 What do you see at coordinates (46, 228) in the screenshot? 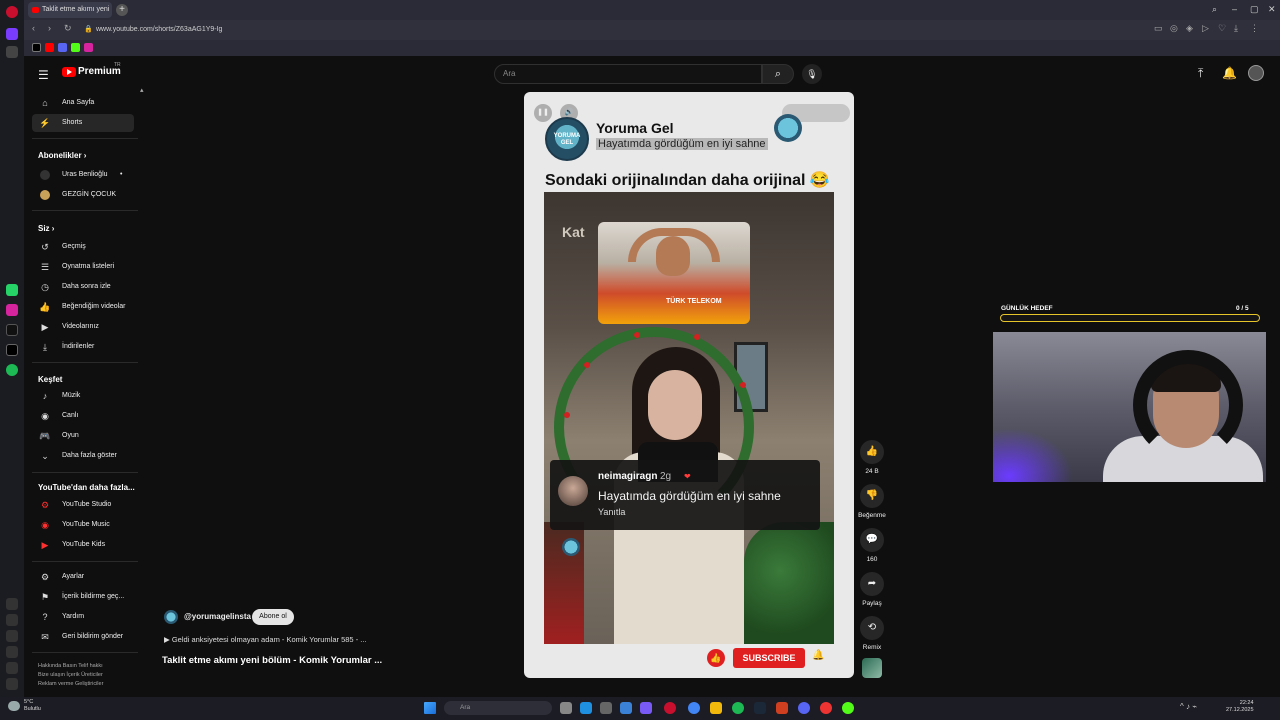
I see `you-heading: Siz ›` at bounding box center [46, 228].